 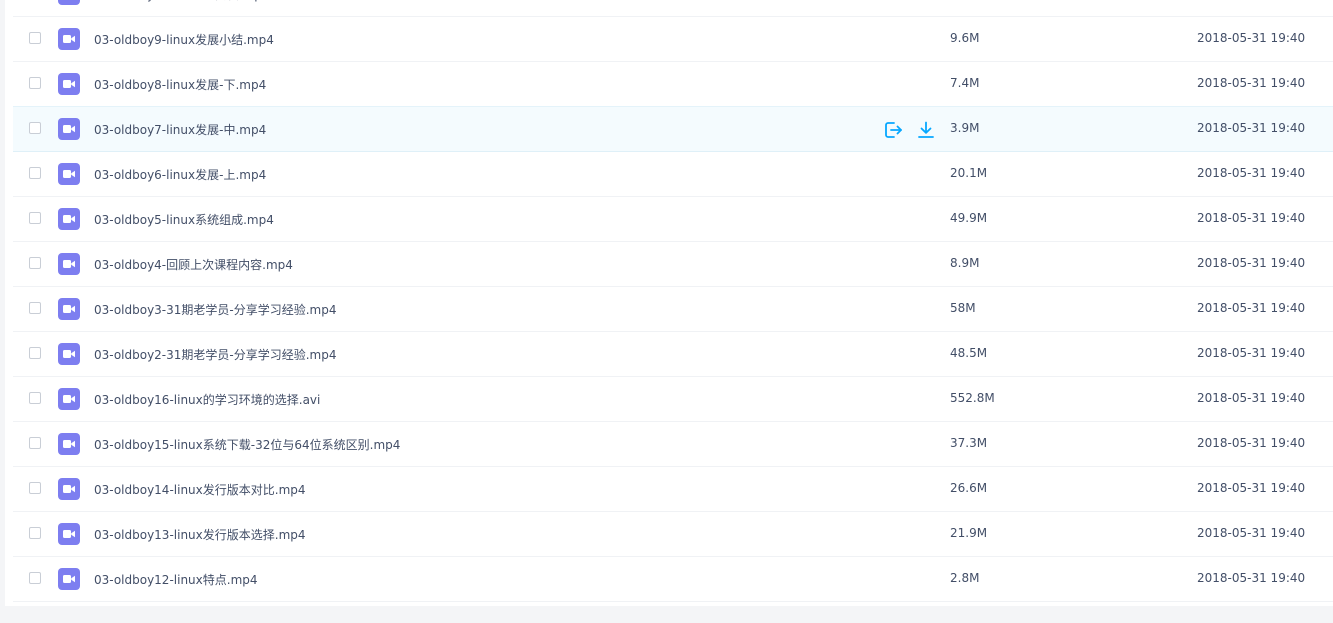 What do you see at coordinates (180, 84) in the screenshot?
I see `file-name: 03-oldboy8-linux发展-下.mp4` at bounding box center [180, 84].